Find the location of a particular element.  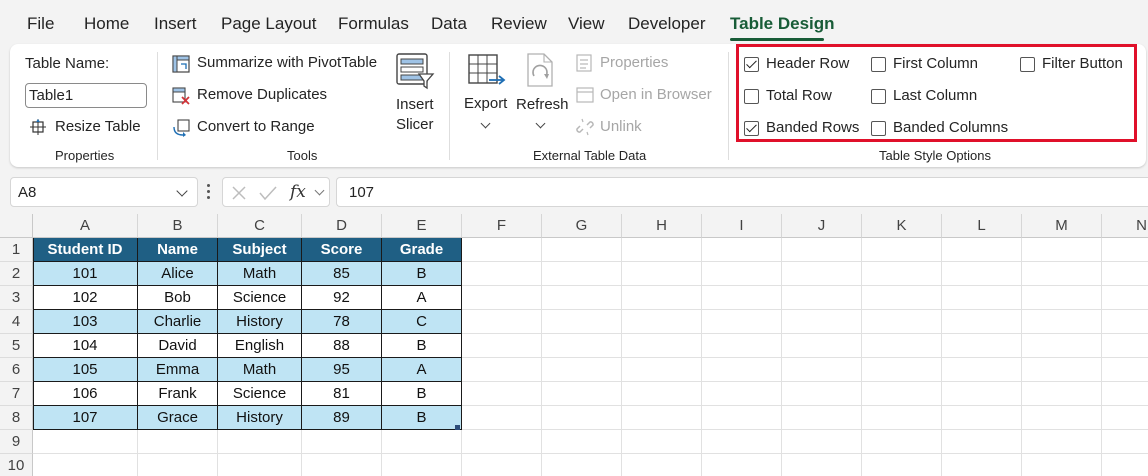

table-cell: 89 is located at coordinates (342, 418).